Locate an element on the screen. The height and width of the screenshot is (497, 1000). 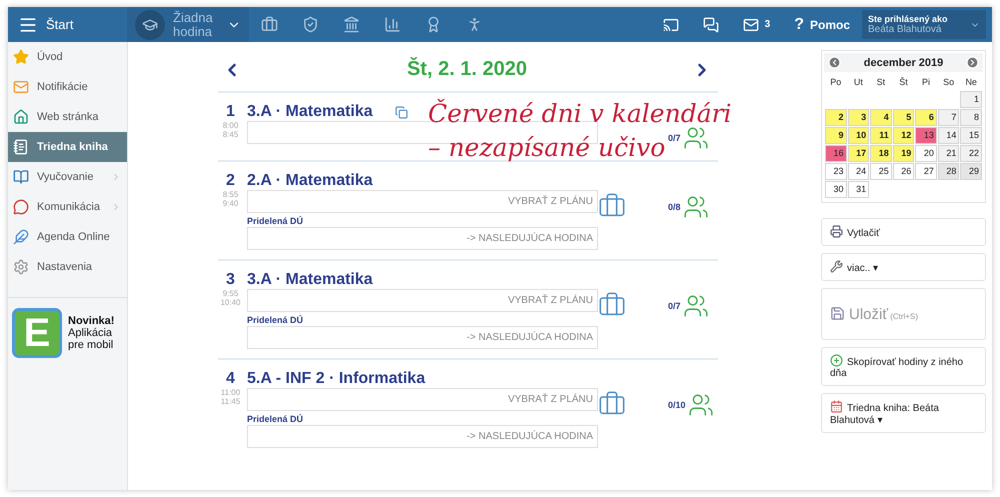
attendance-count: 0/7 is located at coordinates (674, 306).